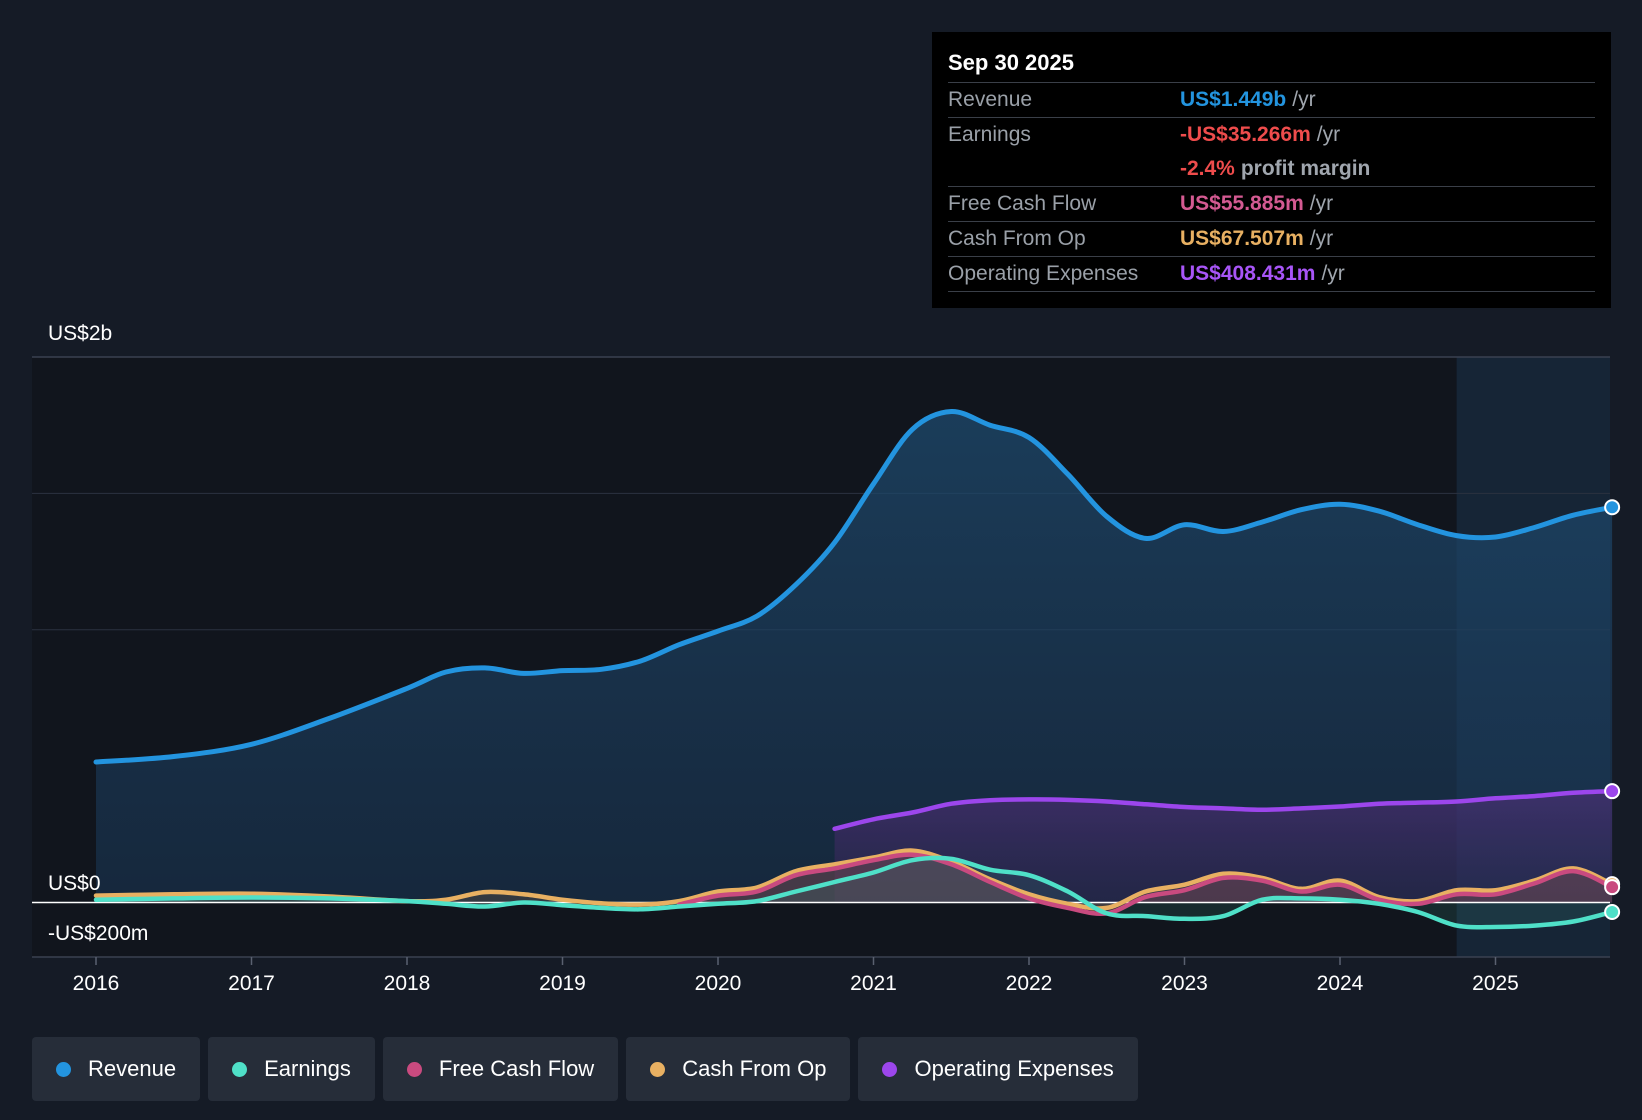  Describe the element at coordinates (1305, 168) in the screenshot. I see `tooltip-margin-text: profit margin` at that location.